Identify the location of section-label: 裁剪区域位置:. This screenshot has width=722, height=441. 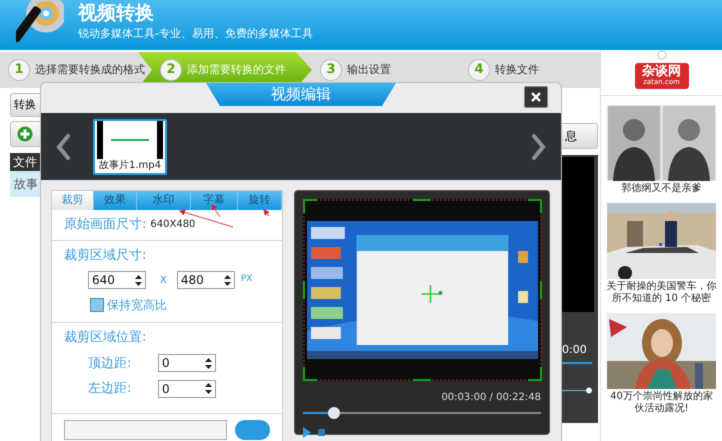
(106, 338).